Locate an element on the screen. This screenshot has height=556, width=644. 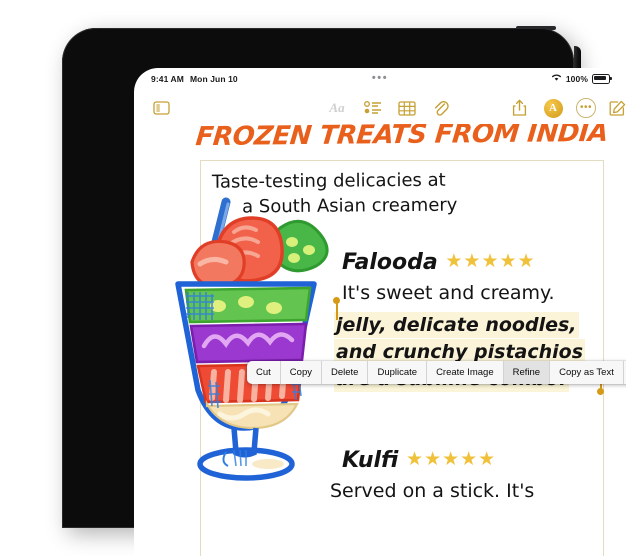
more-glyph: ••• is located at coordinates (586, 108).